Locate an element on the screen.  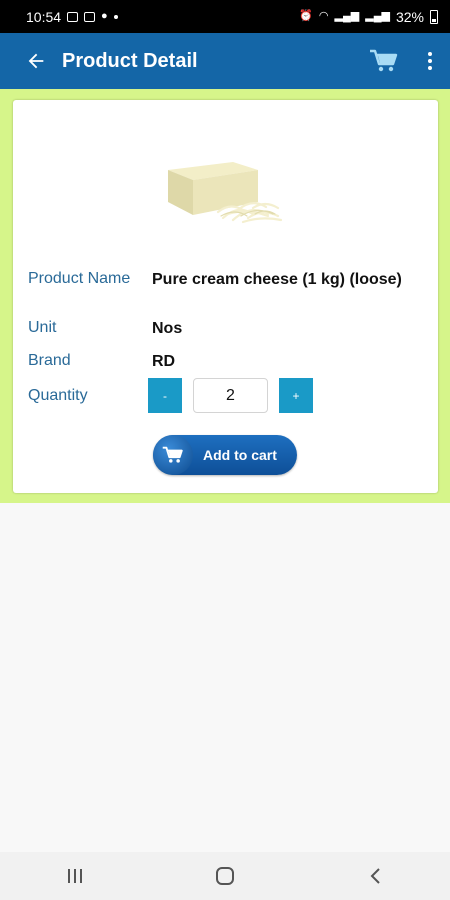
gallery-icon is located at coordinates (73, 16).